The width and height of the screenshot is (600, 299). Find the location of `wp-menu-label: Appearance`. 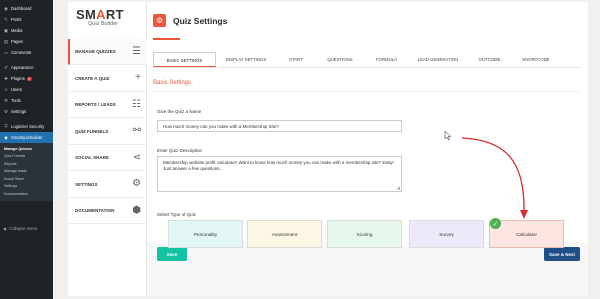

wp-menu-label: Appearance is located at coordinates (22, 67).